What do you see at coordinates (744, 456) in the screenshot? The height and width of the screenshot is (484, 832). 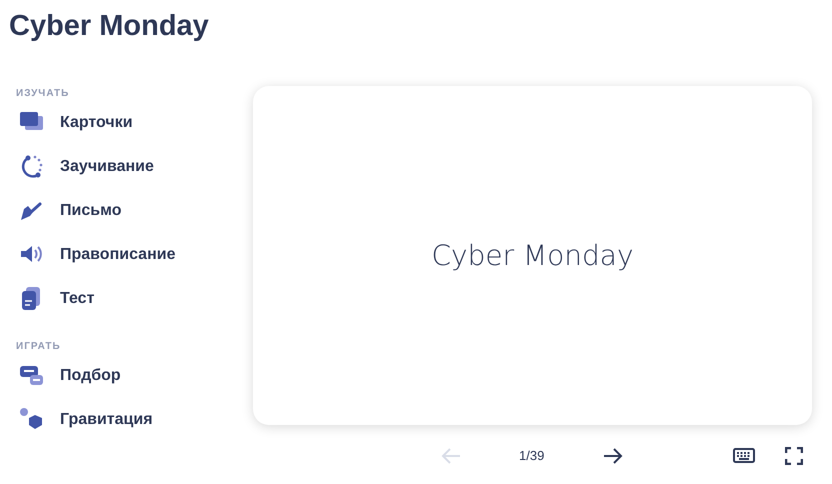 I see `keyboard-icon` at bounding box center [744, 456].